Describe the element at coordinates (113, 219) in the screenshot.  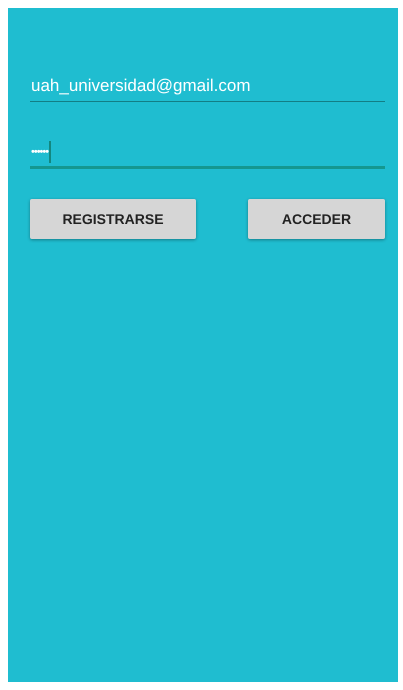
I see `register-button: REGISTRARSE` at that location.